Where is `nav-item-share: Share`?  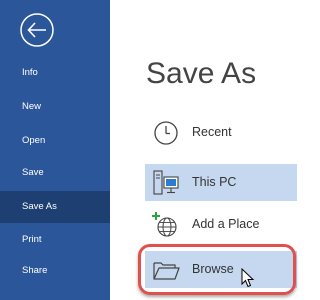
nav-item-share: Share is located at coordinates (55, 271).